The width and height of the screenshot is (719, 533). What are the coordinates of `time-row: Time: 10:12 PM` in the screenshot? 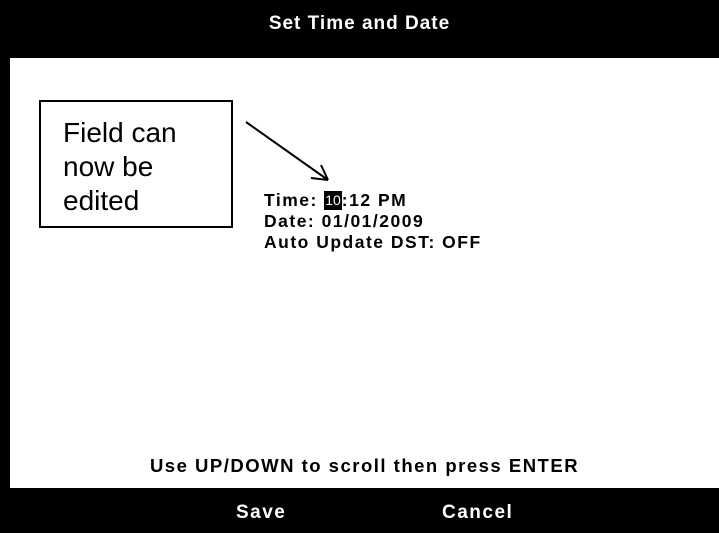 It's located at (373, 200).